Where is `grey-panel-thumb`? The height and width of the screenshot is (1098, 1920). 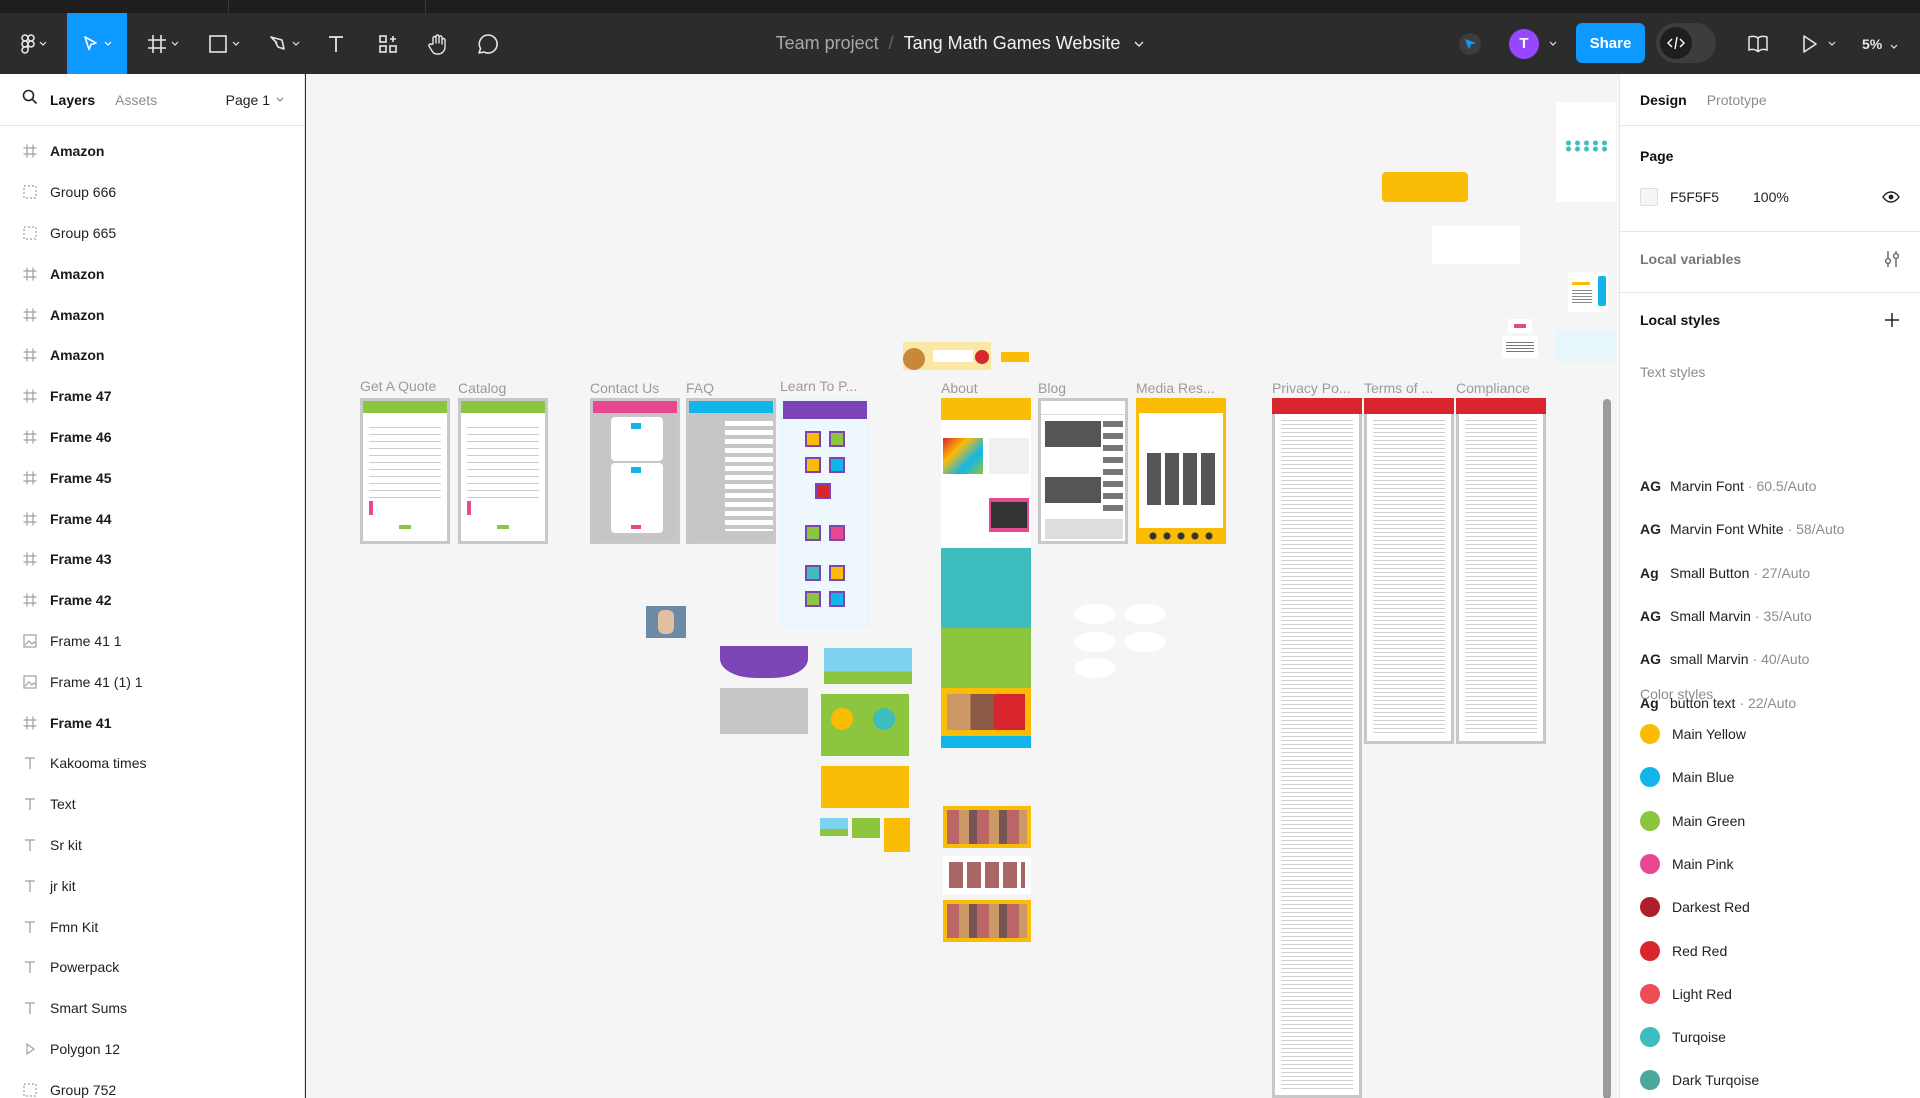 grey-panel-thumb is located at coordinates (764, 711).